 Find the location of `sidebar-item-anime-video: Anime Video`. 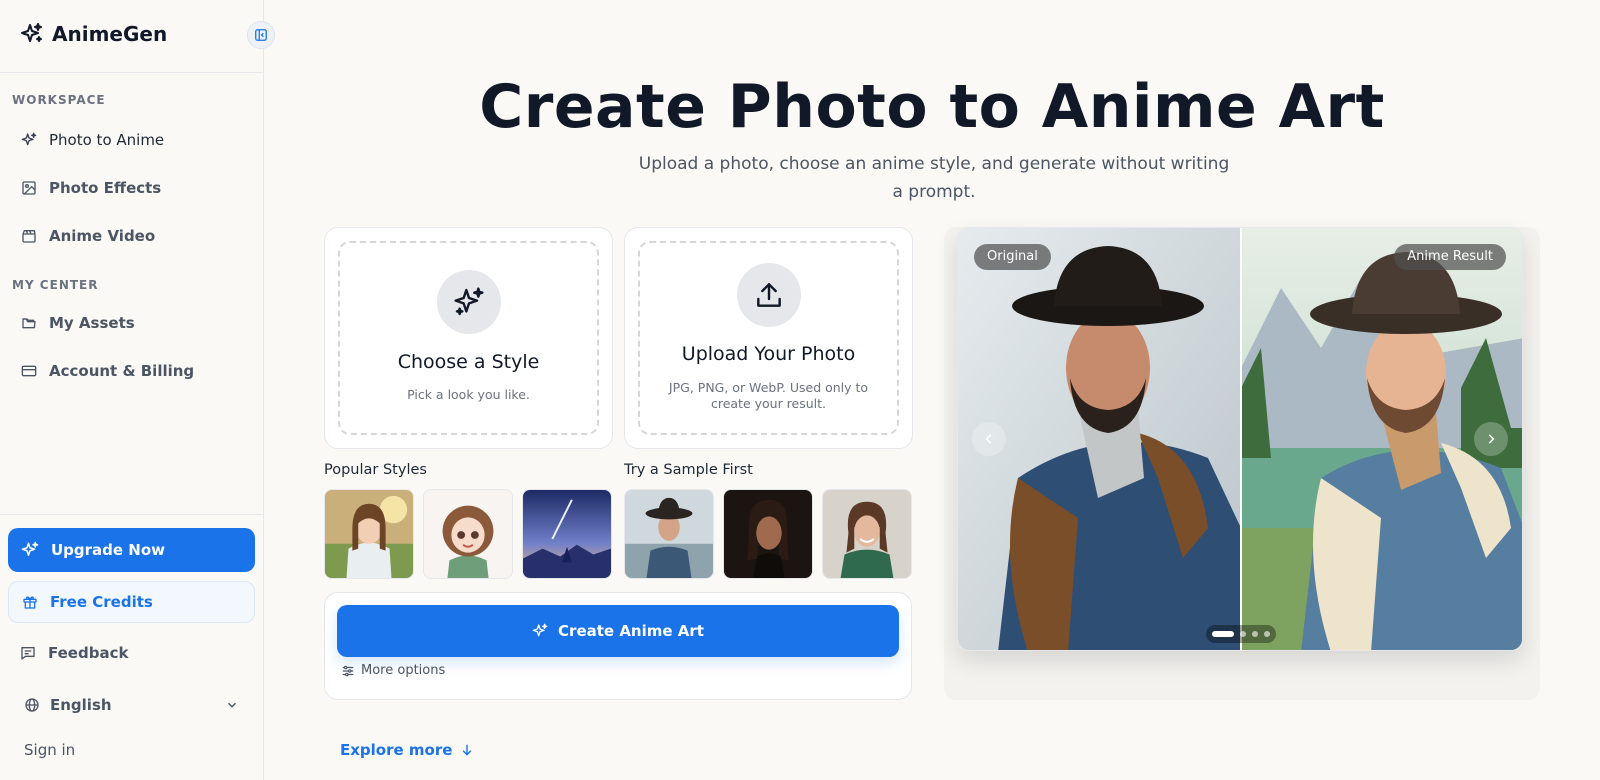

sidebar-item-anime-video: Anime Video is located at coordinates (132, 236).